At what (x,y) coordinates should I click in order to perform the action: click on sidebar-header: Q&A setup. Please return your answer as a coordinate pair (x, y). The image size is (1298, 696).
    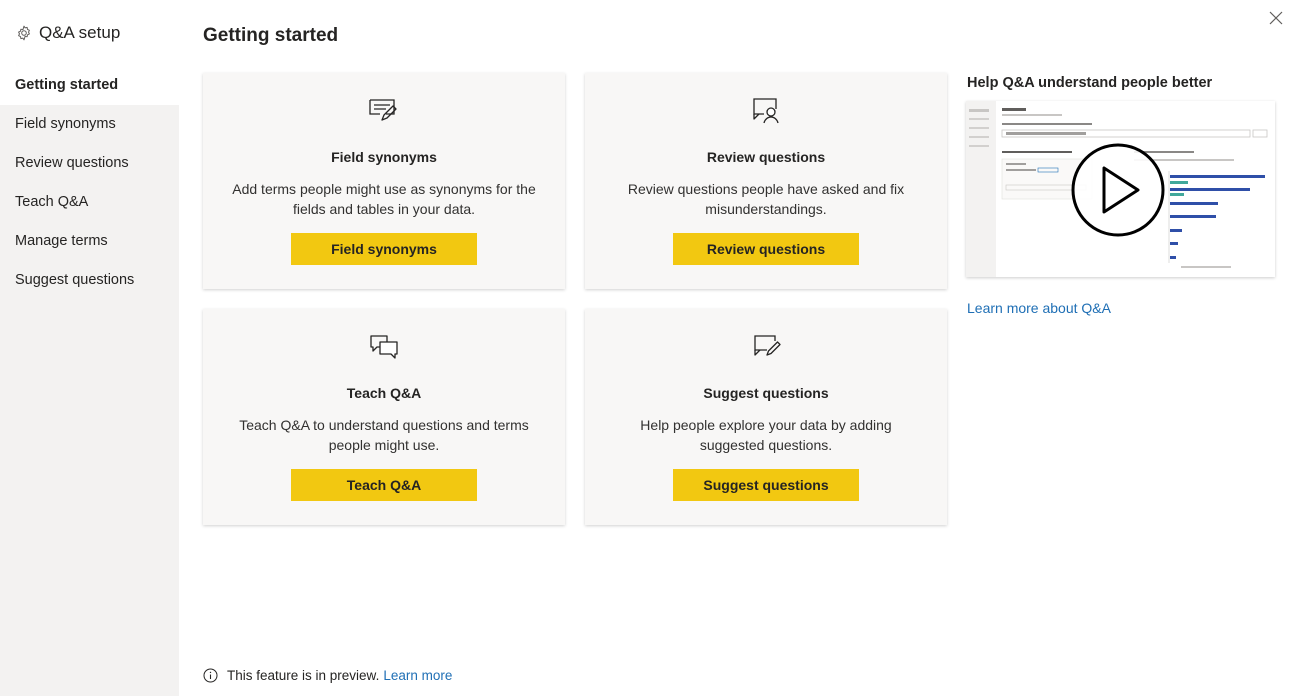
    Looking at the image, I should click on (89, 33).